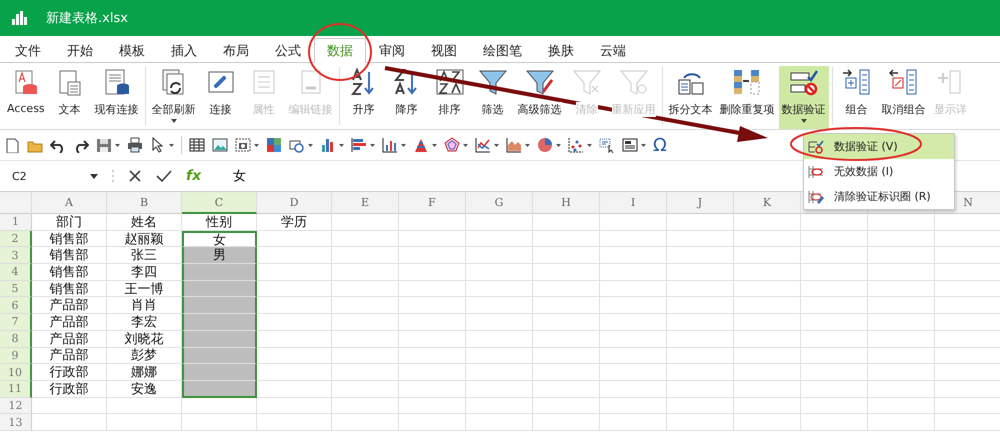  Describe the element at coordinates (903, 82) in the screenshot. I see `ungroup-icon` at that location.